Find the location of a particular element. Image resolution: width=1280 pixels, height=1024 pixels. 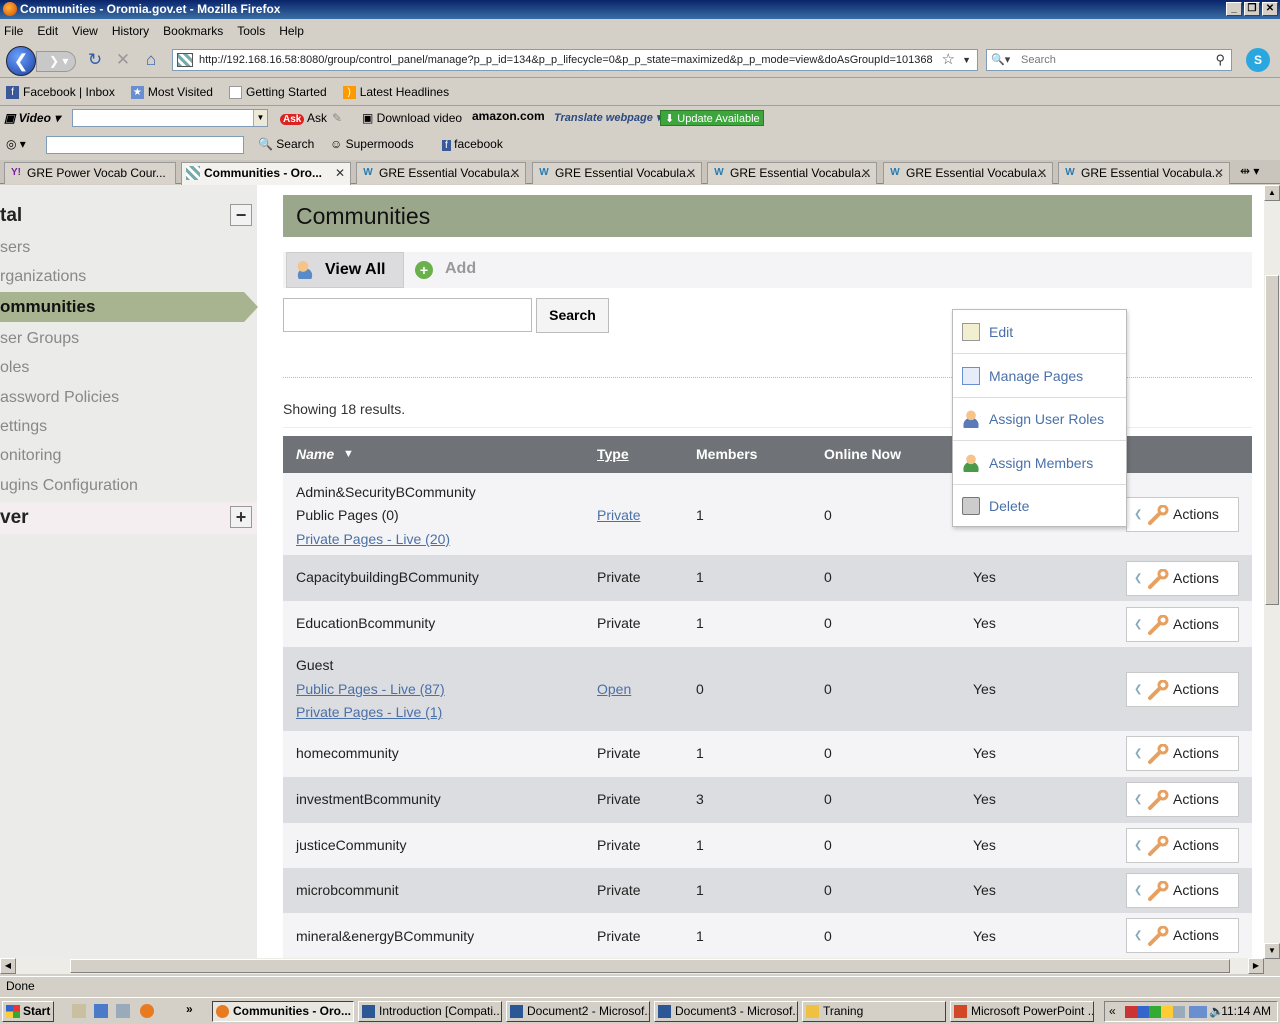

type-link: Private is located at coordinates (619, 515).